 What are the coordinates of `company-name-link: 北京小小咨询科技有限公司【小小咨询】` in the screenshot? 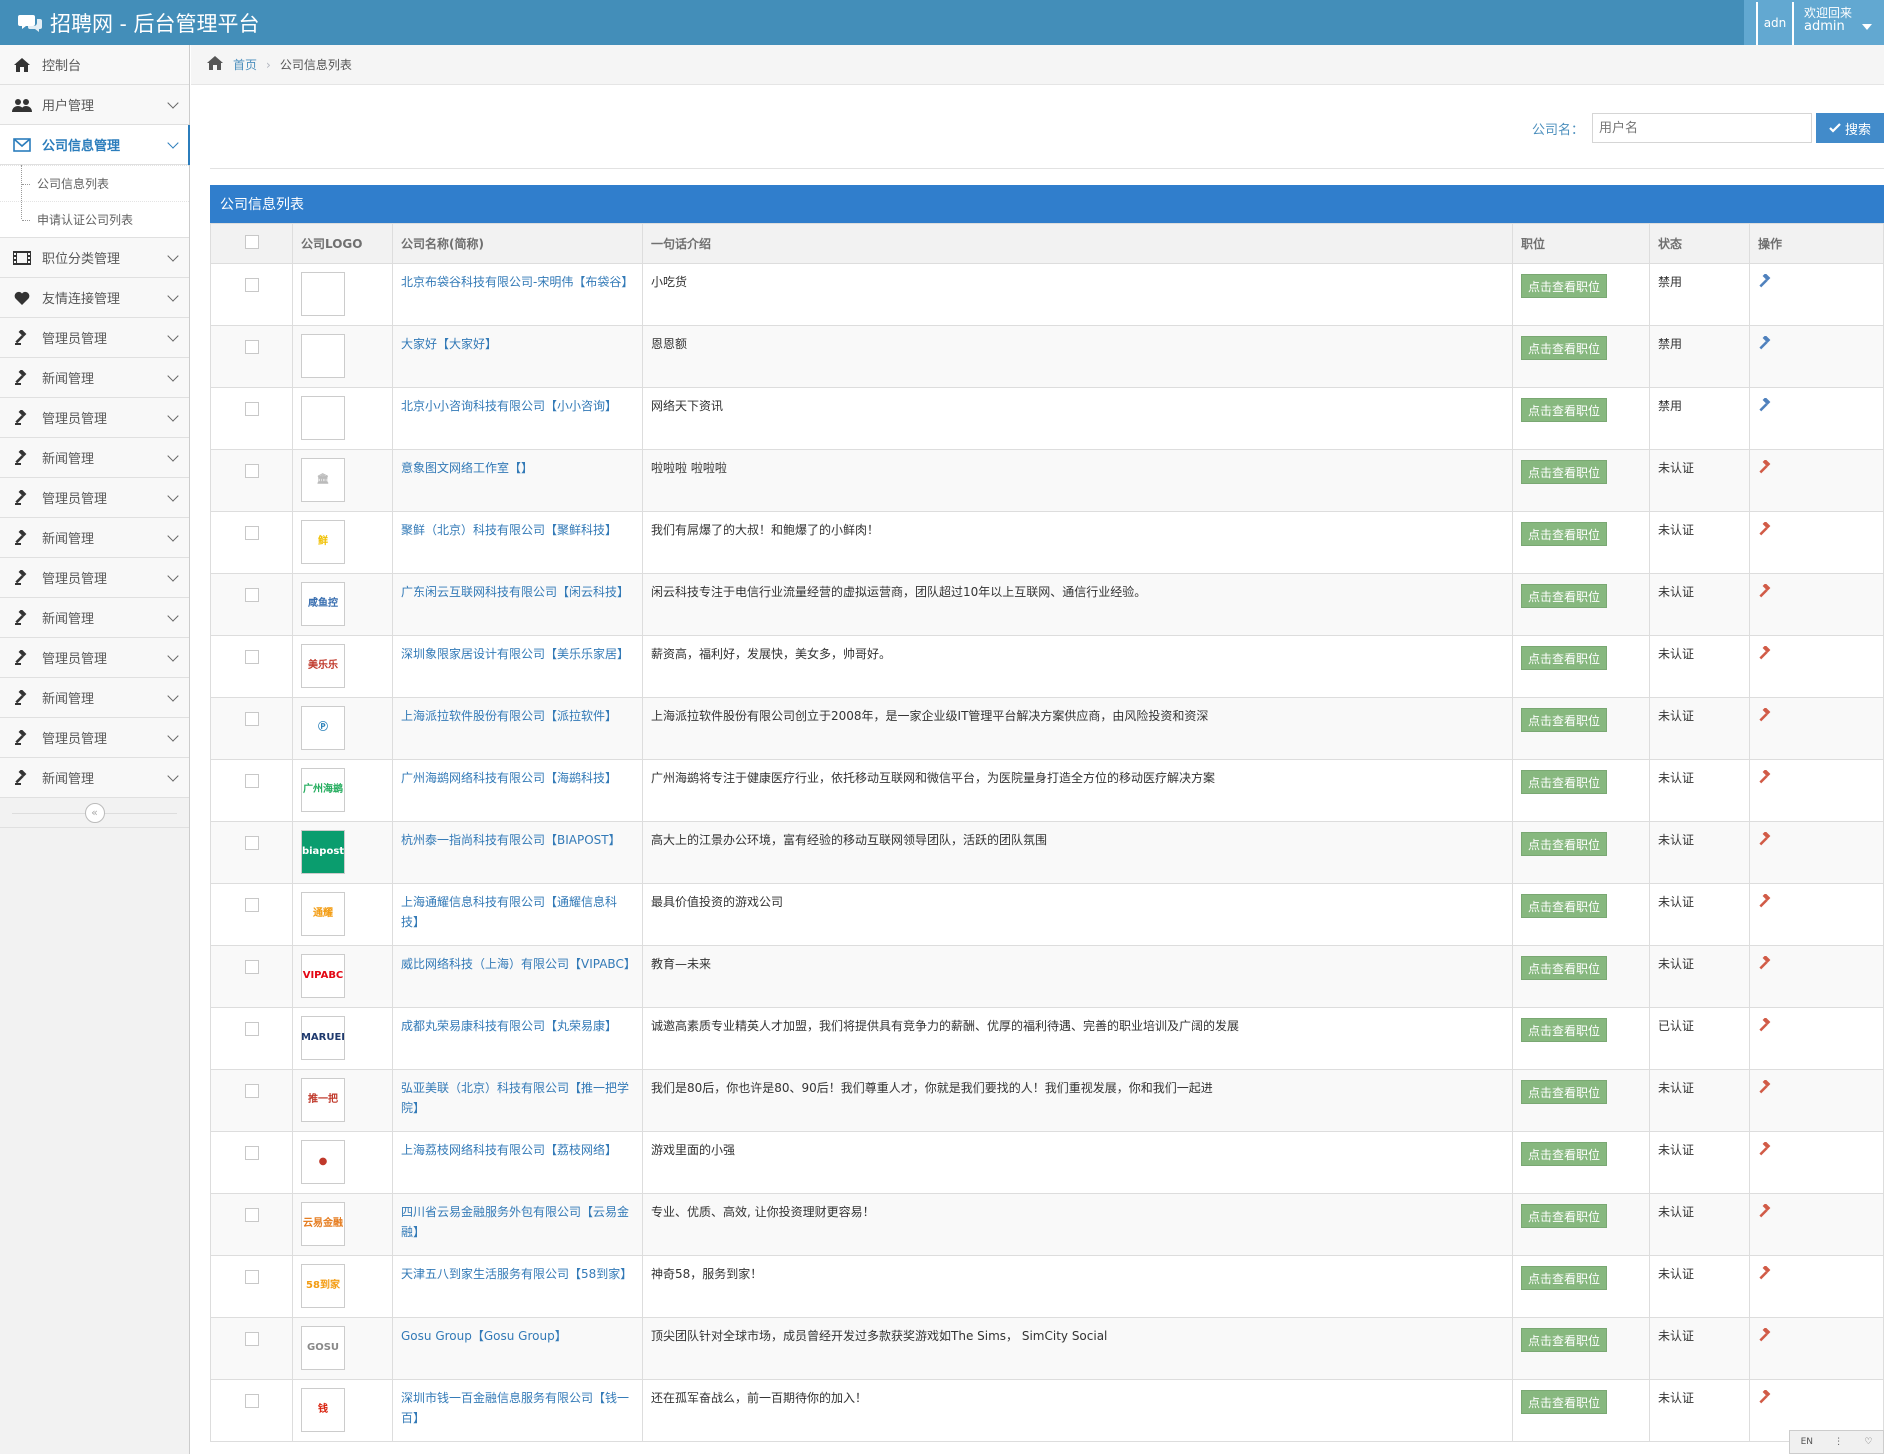 It's located at (509, 406).